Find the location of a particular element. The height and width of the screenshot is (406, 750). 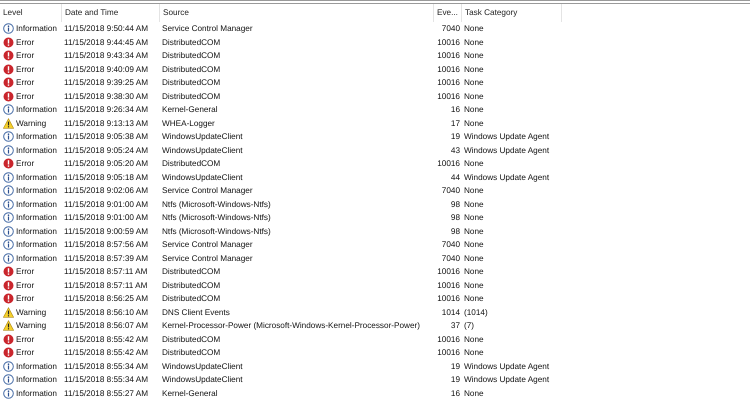

date-cell-text: 11/15/2018 9:05:38 AM is located at coordinates (106, 137).